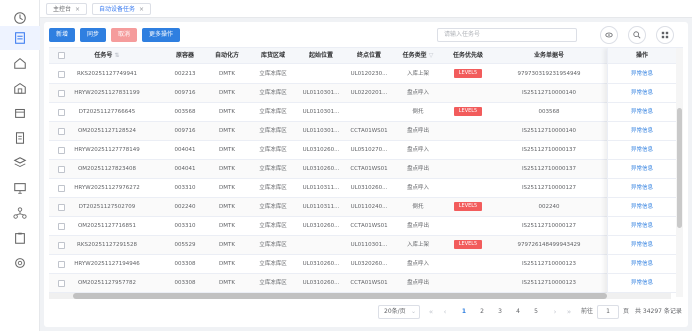 The height and width of the screenshot is (331, 692). What do you see at coordinates (536, 312) in the screenshot?
I see `page-5: 5` at bounding box center [536, 312].